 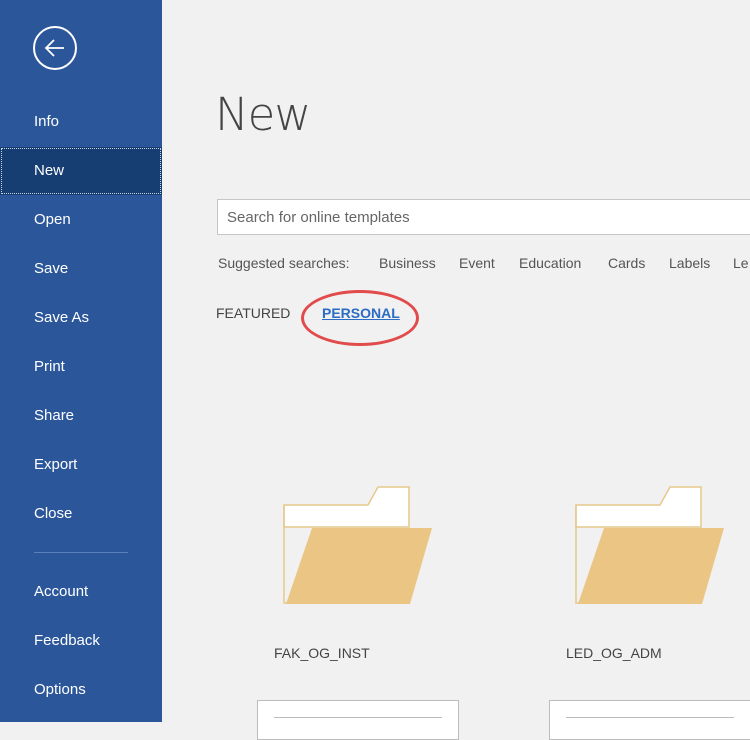 What do you see at coordinates (689, 263) in the screenshot?
I see `suggested-link-labels: Labels` at bounding box center [689, 263].